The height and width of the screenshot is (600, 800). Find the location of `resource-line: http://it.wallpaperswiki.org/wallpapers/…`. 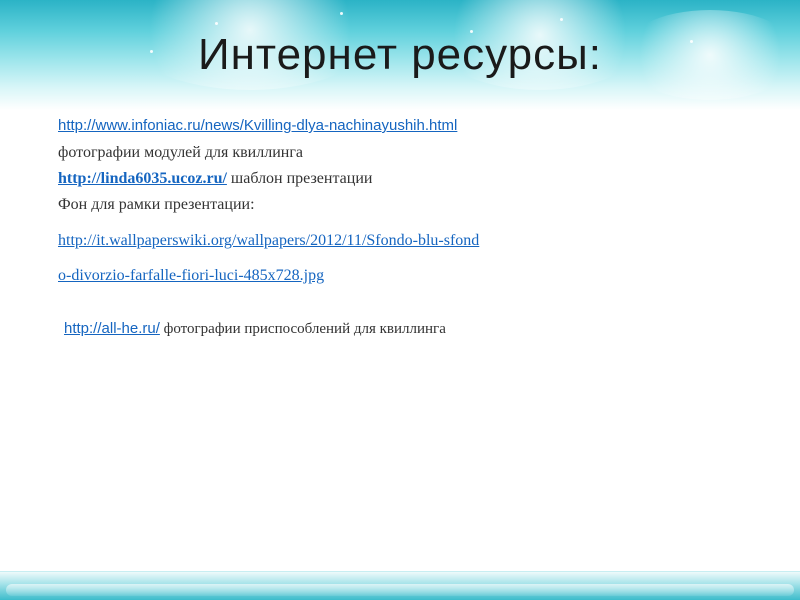

resource-line: http://it.wallpaperswiki.org/wallpapers/… is located at coordinates (268, 241).